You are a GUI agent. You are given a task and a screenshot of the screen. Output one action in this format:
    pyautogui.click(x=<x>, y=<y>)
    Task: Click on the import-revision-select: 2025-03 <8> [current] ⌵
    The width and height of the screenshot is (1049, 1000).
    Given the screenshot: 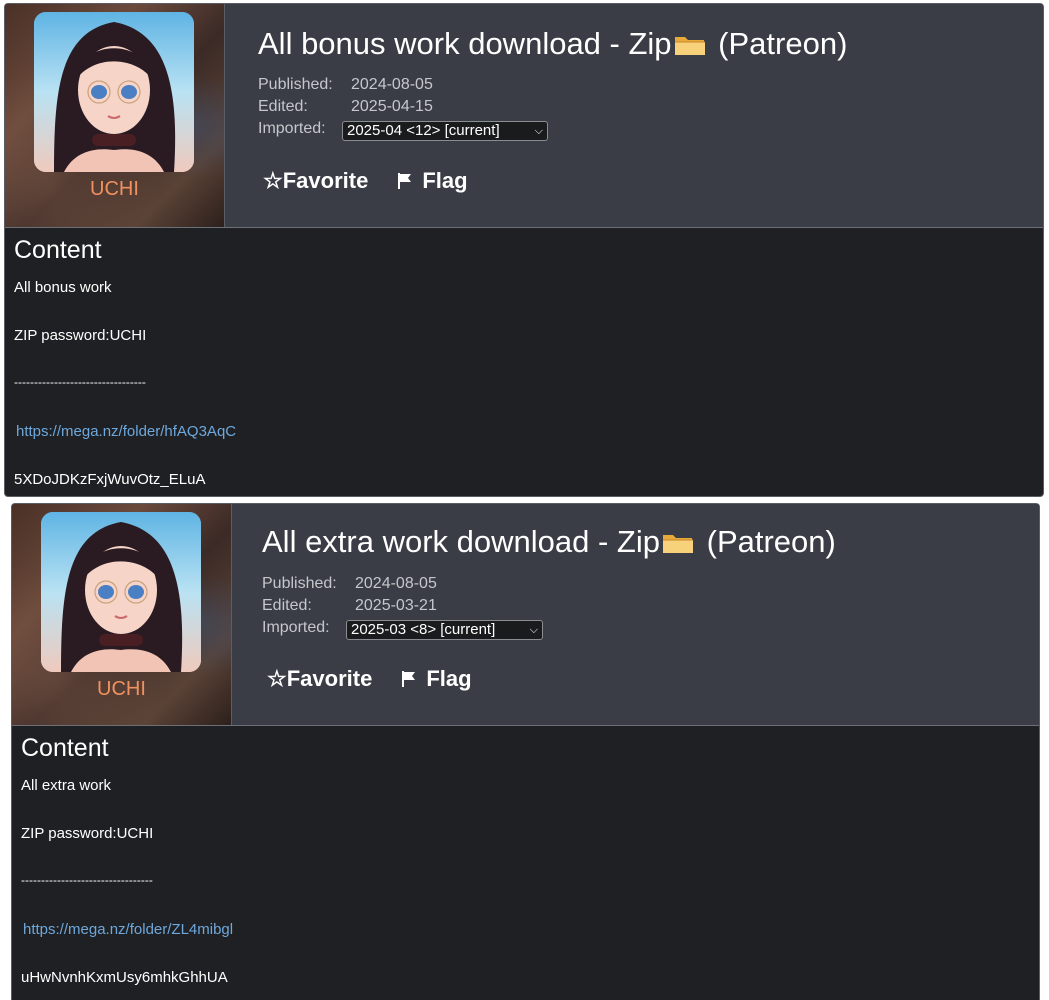 What is the action you would take?
    pyautogui.click(x=444, y=629)
    